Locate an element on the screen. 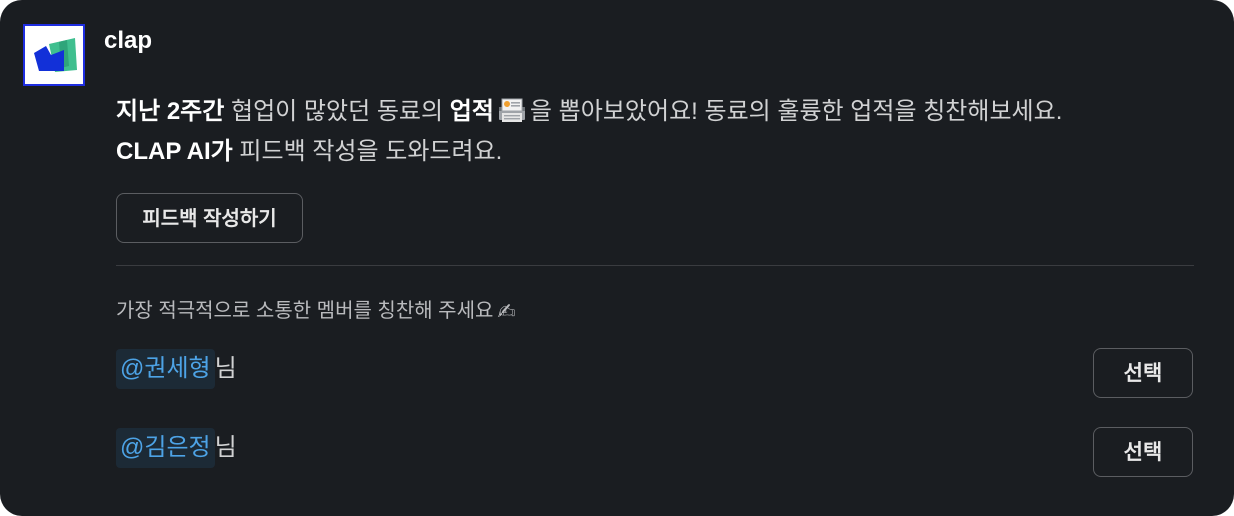 Image resolution: width=1234 pixels, height=516 pixels. member-prompt-text: 가장 적극적으로 소통한 멤버를 칭찬해 주세요 is located at coordinates (305, 311).